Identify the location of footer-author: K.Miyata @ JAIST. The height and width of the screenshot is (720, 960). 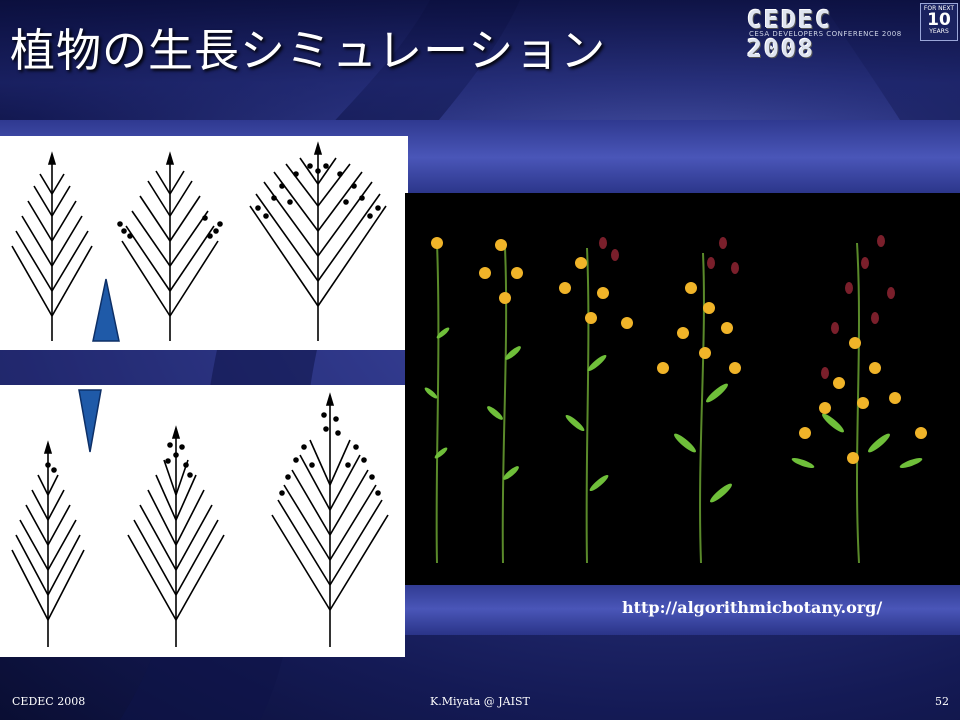
(480, 701).